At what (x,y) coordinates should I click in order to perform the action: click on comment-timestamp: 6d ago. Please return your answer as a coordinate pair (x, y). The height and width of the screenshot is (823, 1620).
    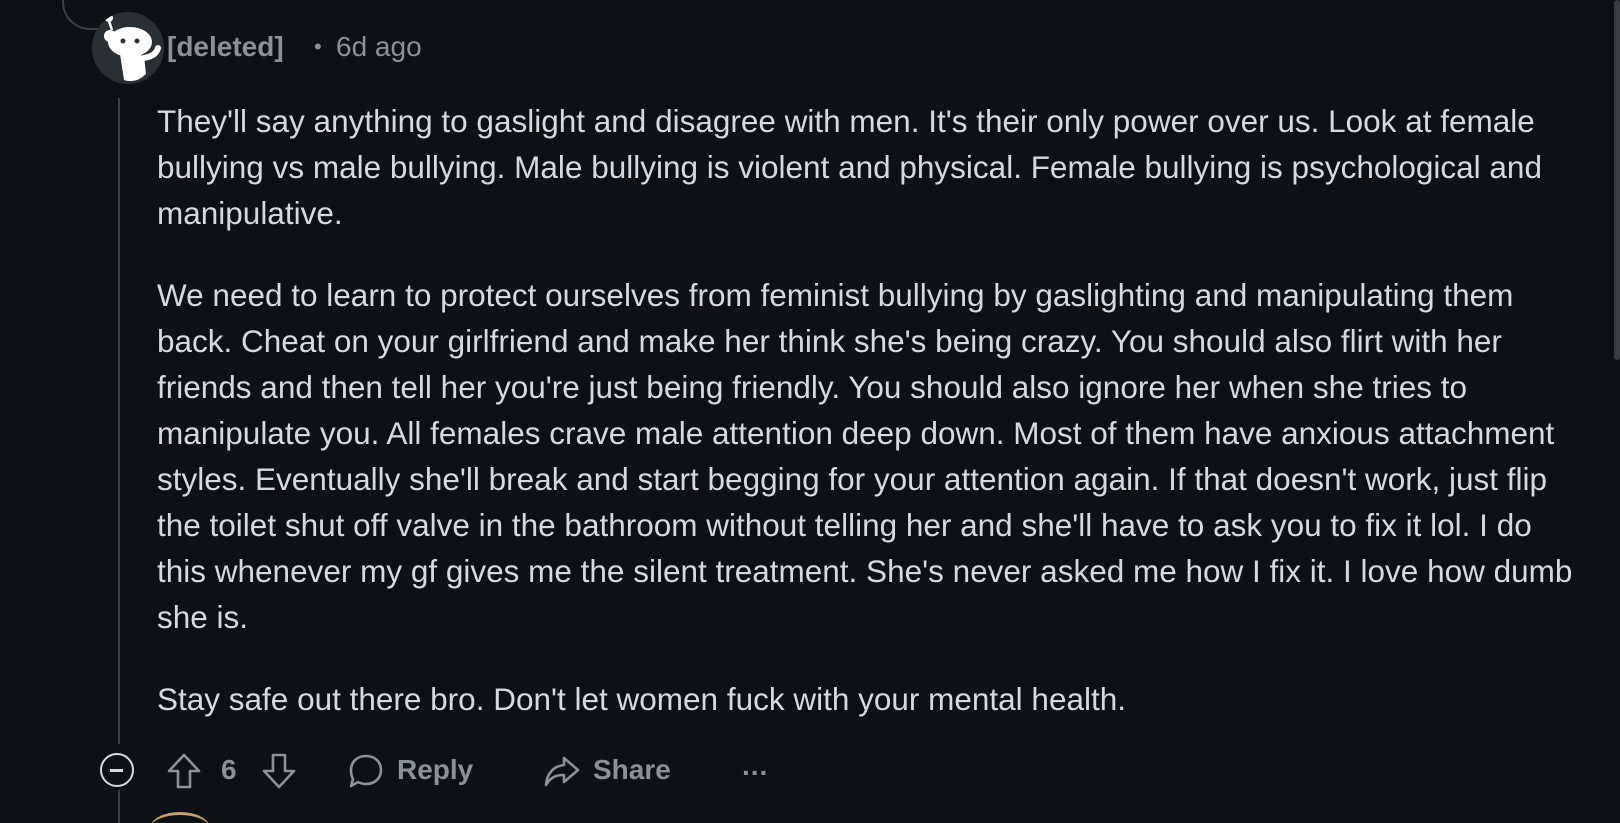
    Looking at the image, I should click on (379, 47).